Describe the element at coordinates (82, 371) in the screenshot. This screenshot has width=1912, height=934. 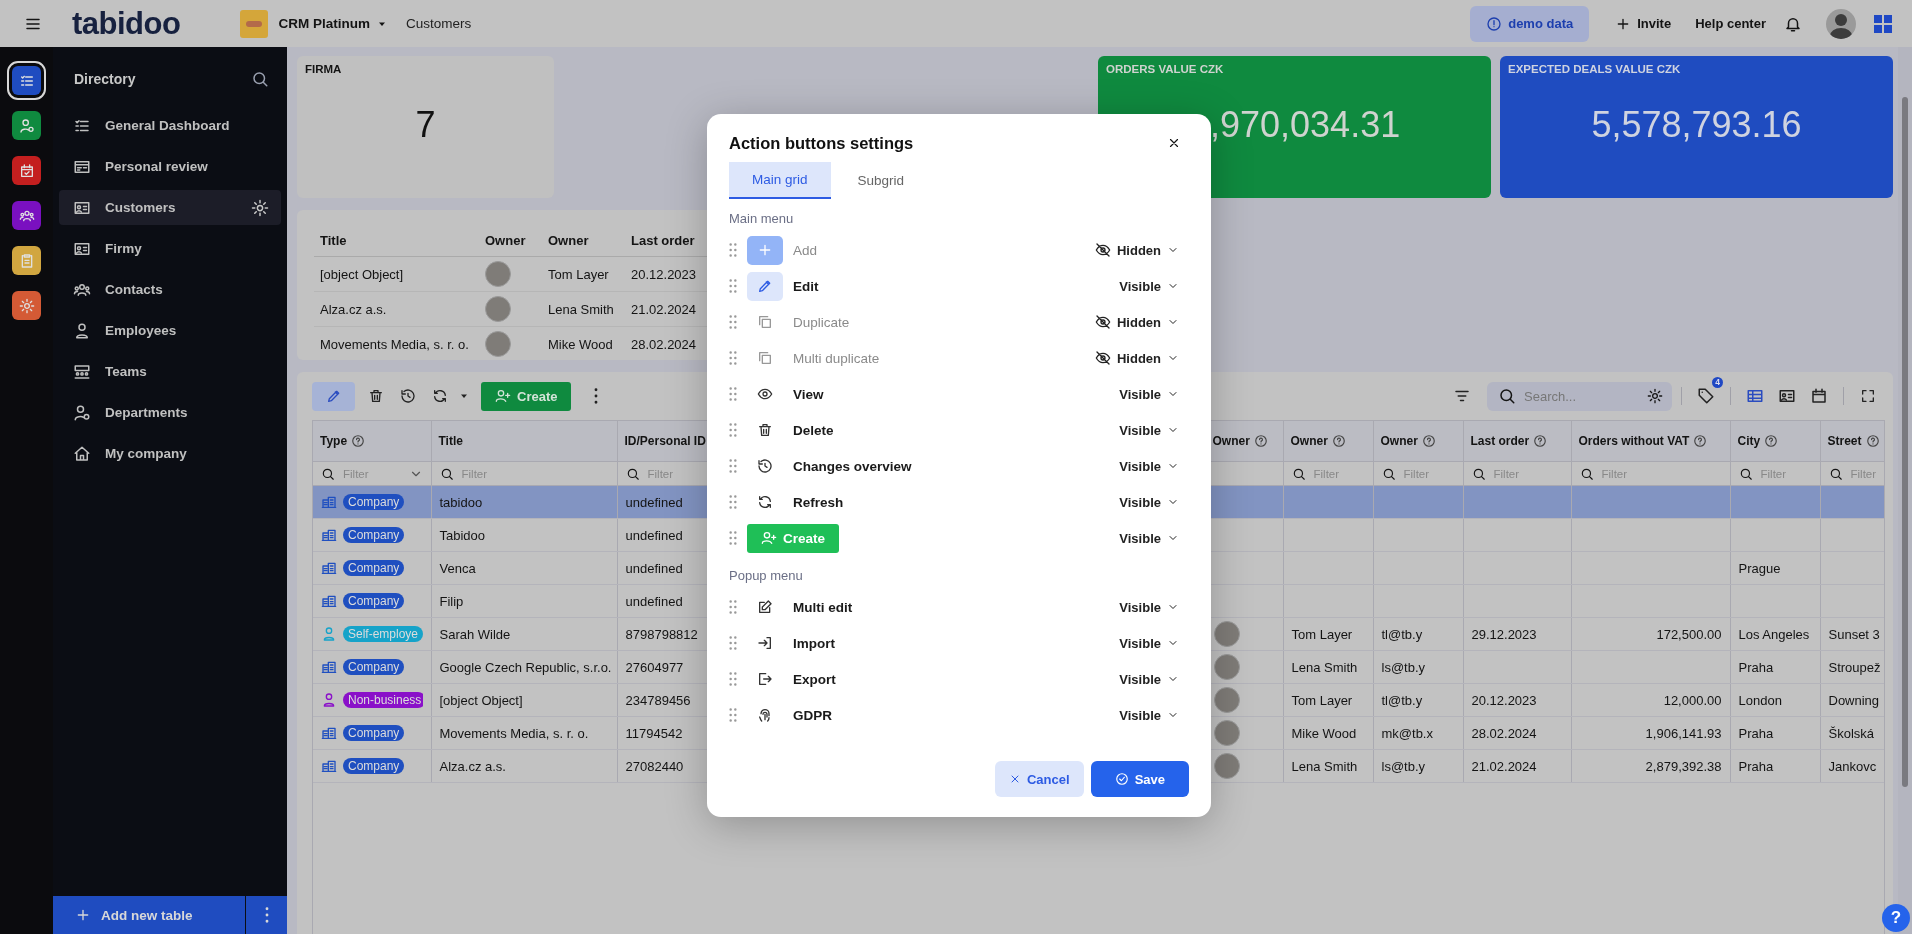
I see `teams-icon` at that location.